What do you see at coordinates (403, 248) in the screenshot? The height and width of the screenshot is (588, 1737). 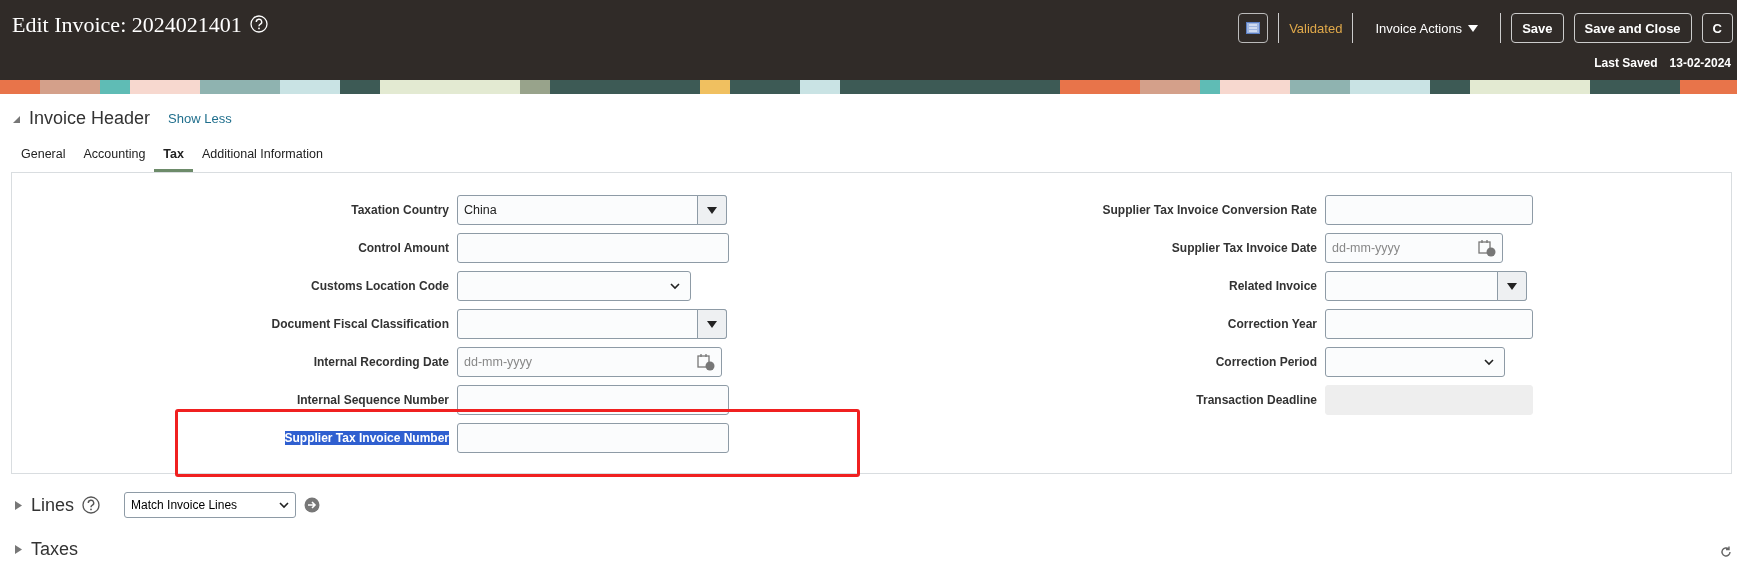 I see `field-label: Control Amount` at bounding box center [403, 248].